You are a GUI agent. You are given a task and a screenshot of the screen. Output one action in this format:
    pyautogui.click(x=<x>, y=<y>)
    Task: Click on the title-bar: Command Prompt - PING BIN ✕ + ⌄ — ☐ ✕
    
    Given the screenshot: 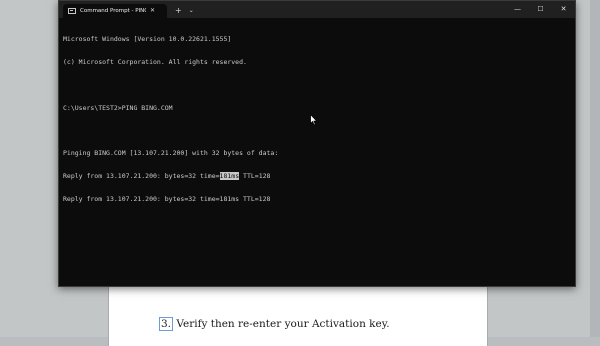 What is the action you would take?
    pyautogui.click(x=317, y=9)
    